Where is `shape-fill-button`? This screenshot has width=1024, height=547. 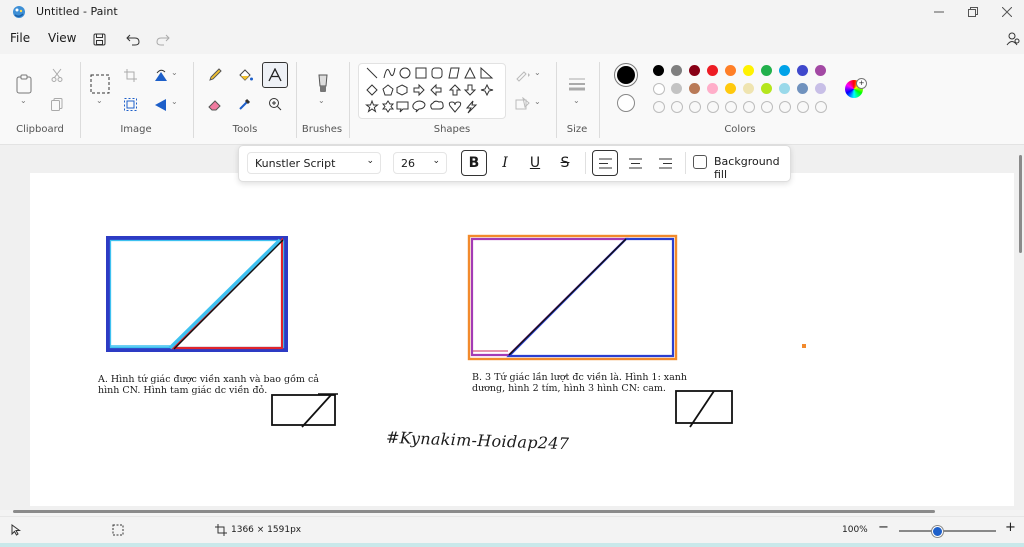 shape-fill-button is located at coordinates (523, 104).